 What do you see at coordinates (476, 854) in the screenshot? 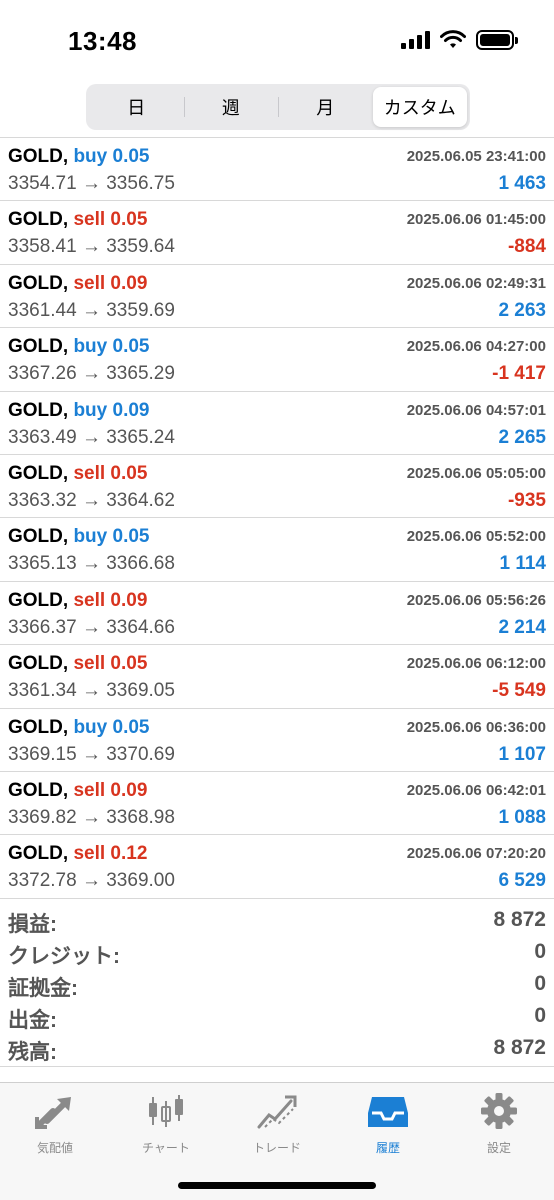
I see `trade-time: 2025.06.06 07:20:20` at bounding box center [476, 854].